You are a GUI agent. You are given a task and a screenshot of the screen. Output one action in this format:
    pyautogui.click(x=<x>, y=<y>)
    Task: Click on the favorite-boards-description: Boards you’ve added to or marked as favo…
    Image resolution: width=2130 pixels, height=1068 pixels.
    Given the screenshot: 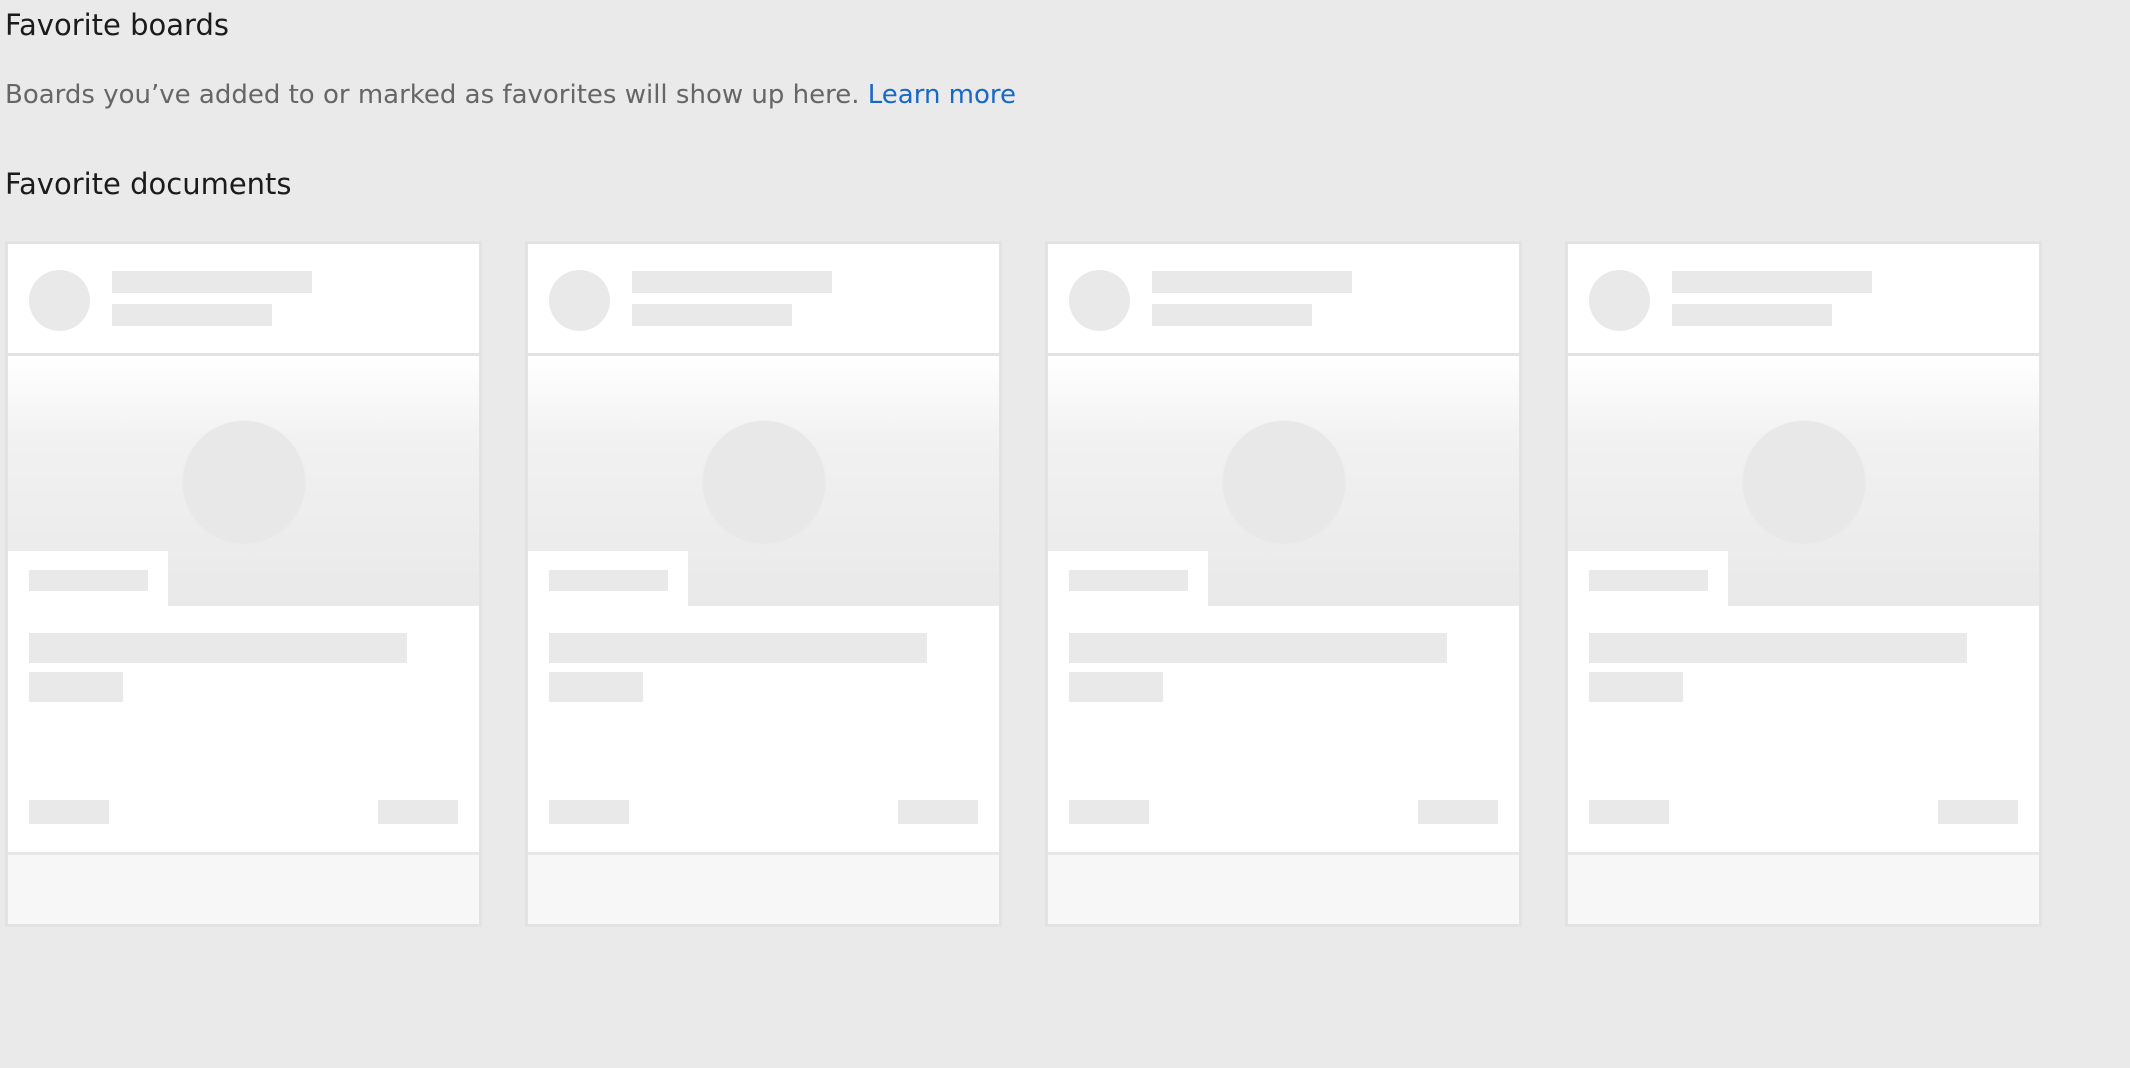 What is the action you would take?
    pyautogui.click(x=510, y=95)
    